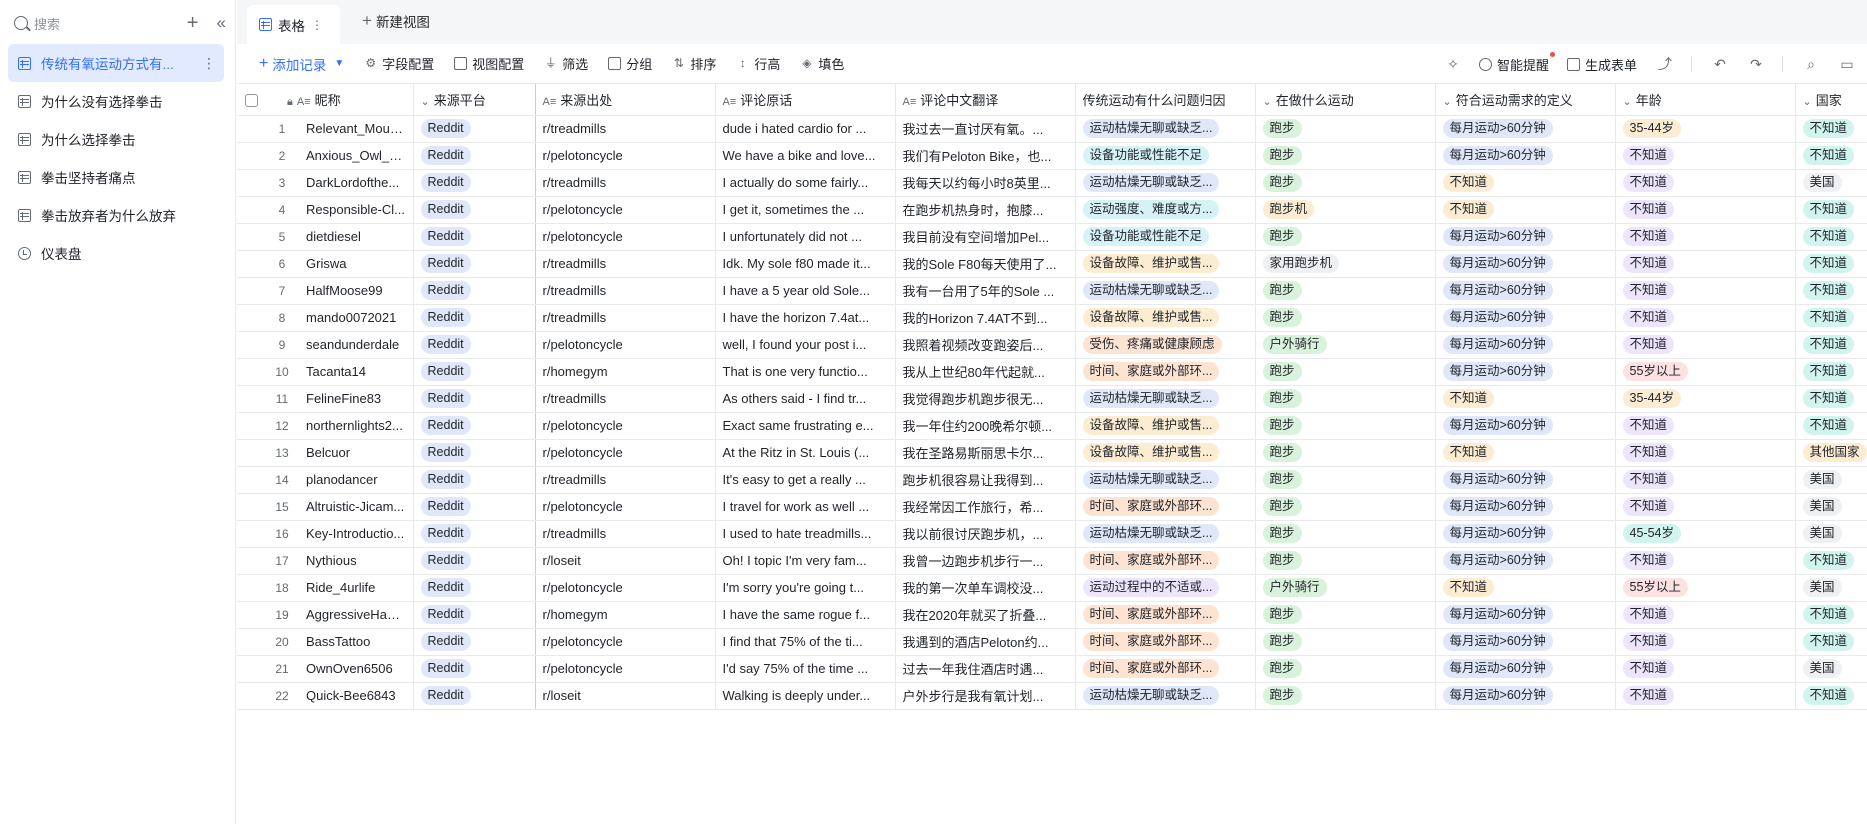 The image size is (1867, 824). I want to click on add-record-button: + 添加记录 ▼, so click(301, 64).